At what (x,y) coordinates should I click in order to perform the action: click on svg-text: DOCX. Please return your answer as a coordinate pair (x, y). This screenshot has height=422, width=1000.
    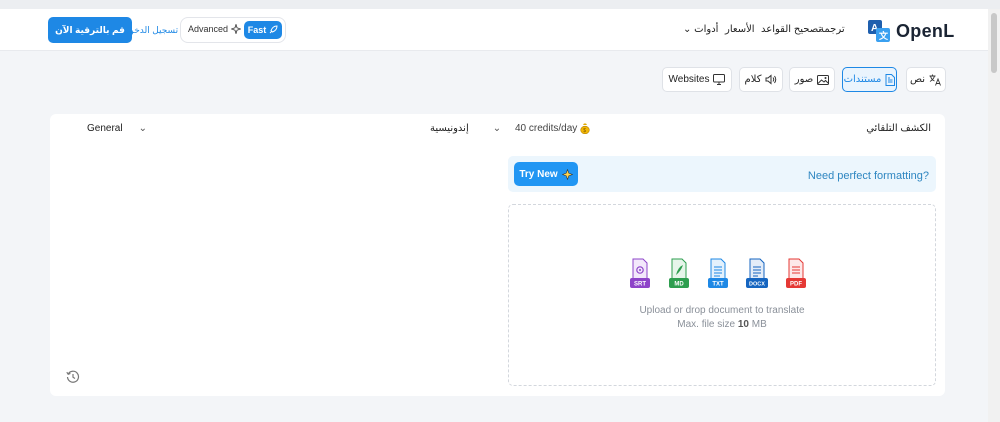
    Looking at the image, I should click on (757, 285).